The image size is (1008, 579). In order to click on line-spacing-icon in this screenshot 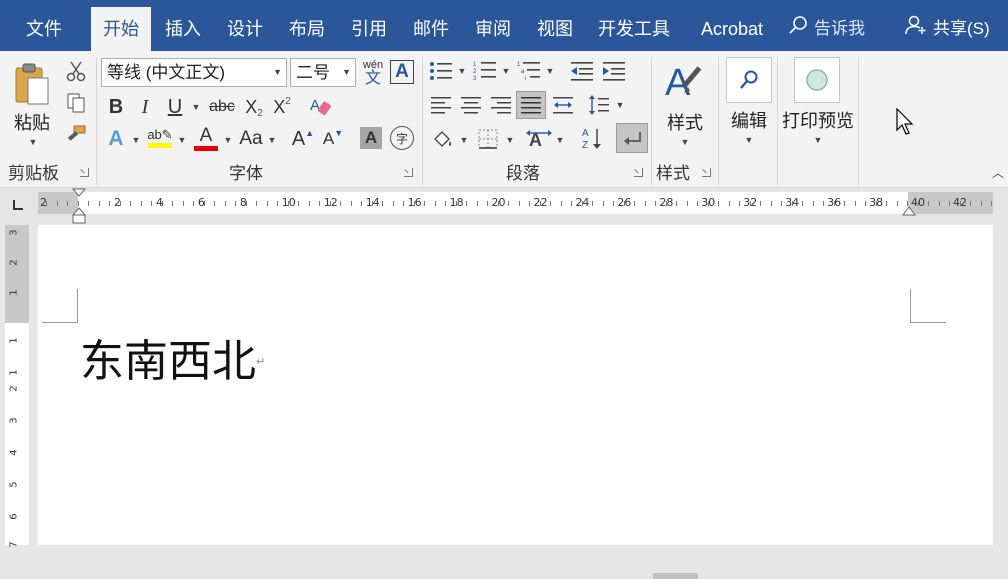, I will do `click(599, 105)`.